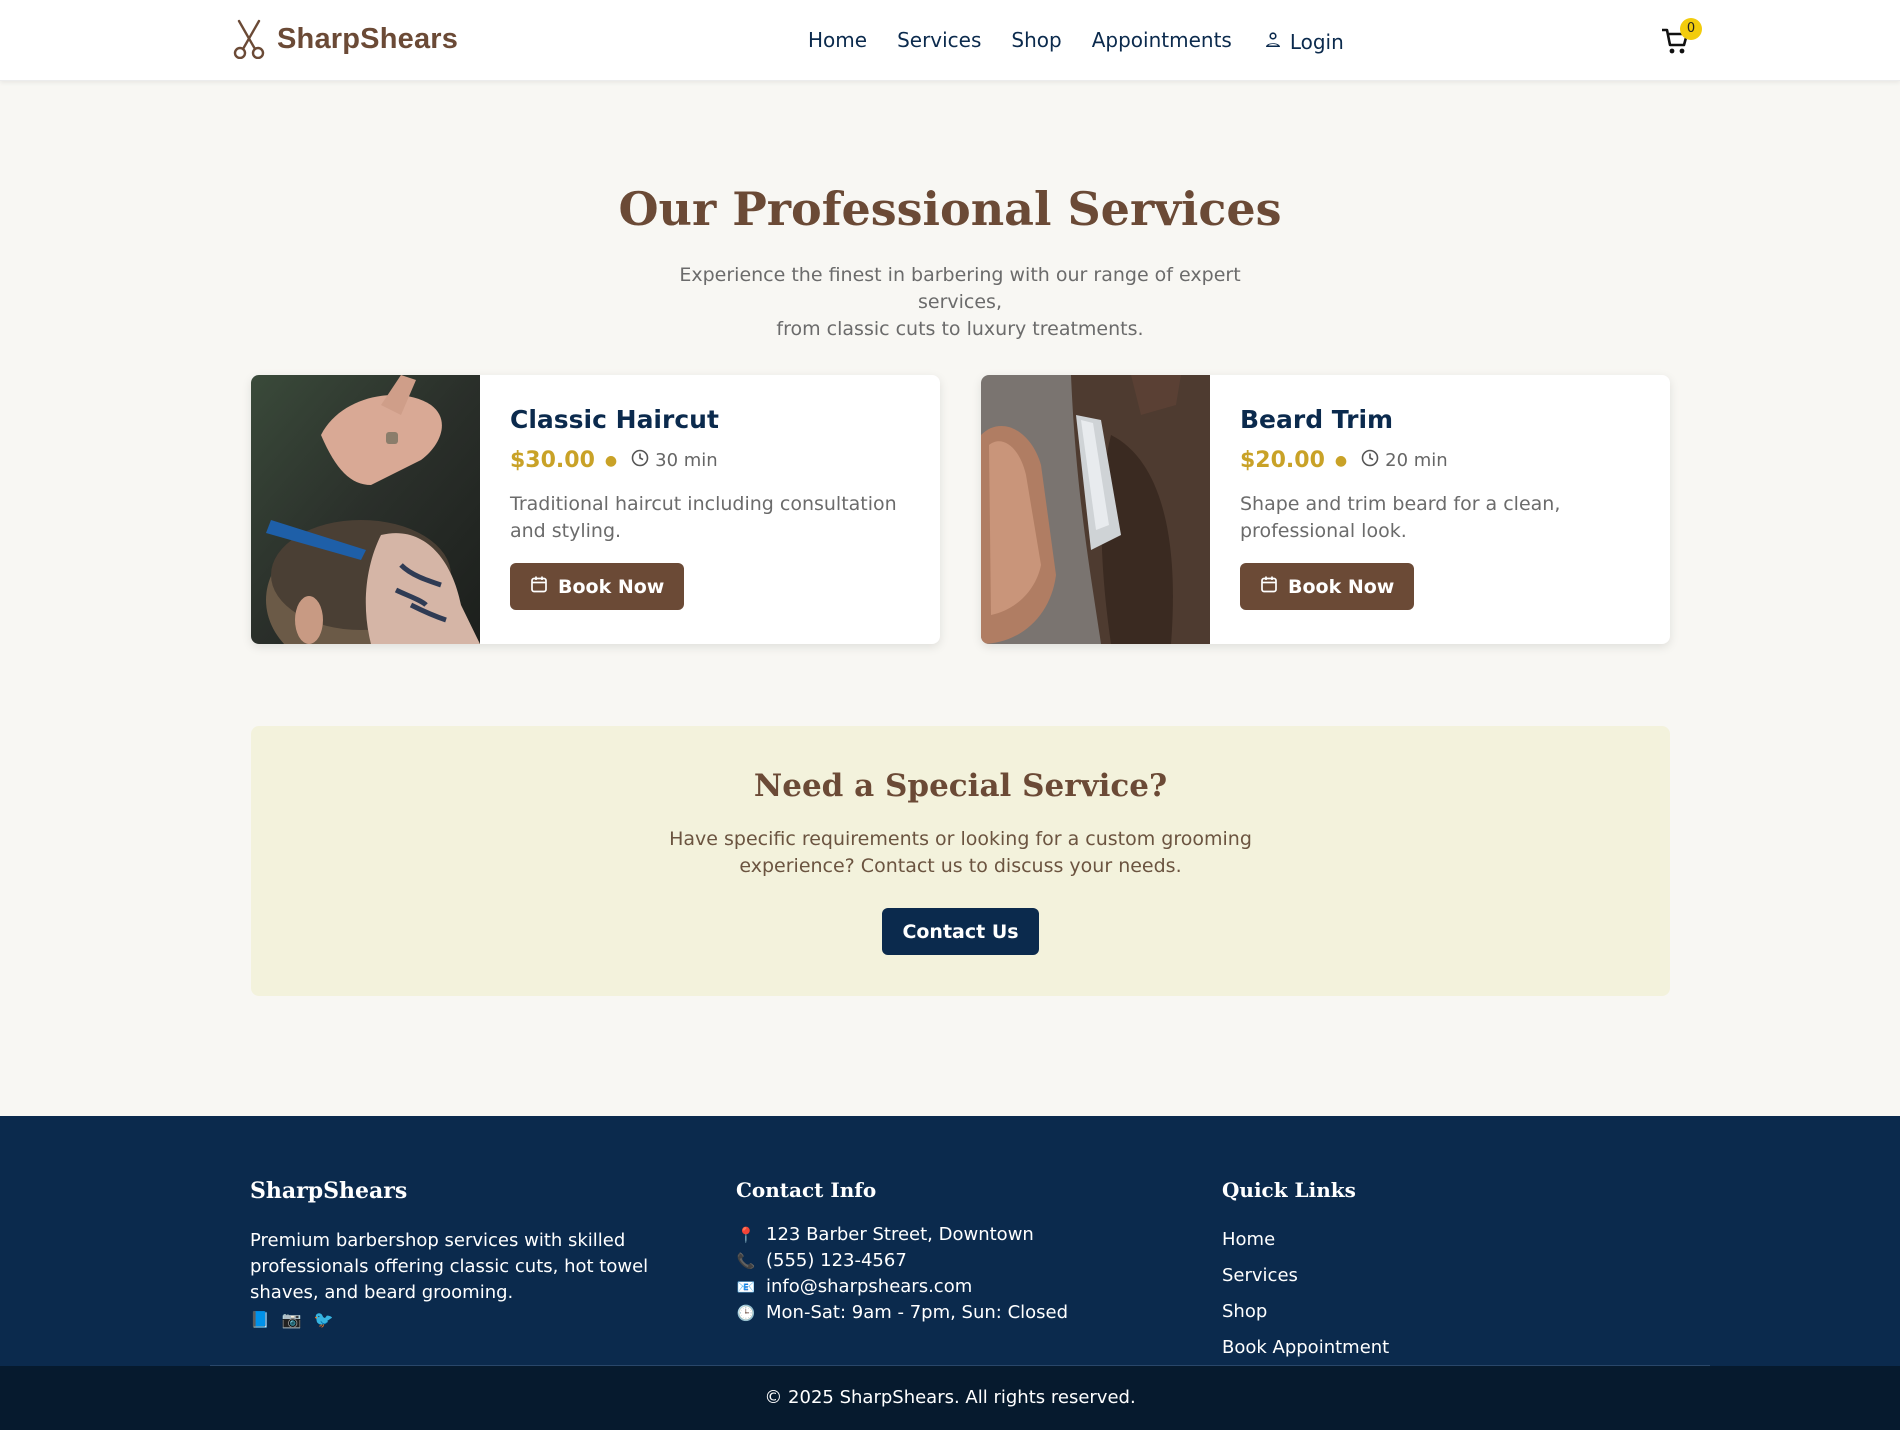 This screenshot has width=1900, height=1430. I want to click on service-duration: 20 min, so click(1404, 460).